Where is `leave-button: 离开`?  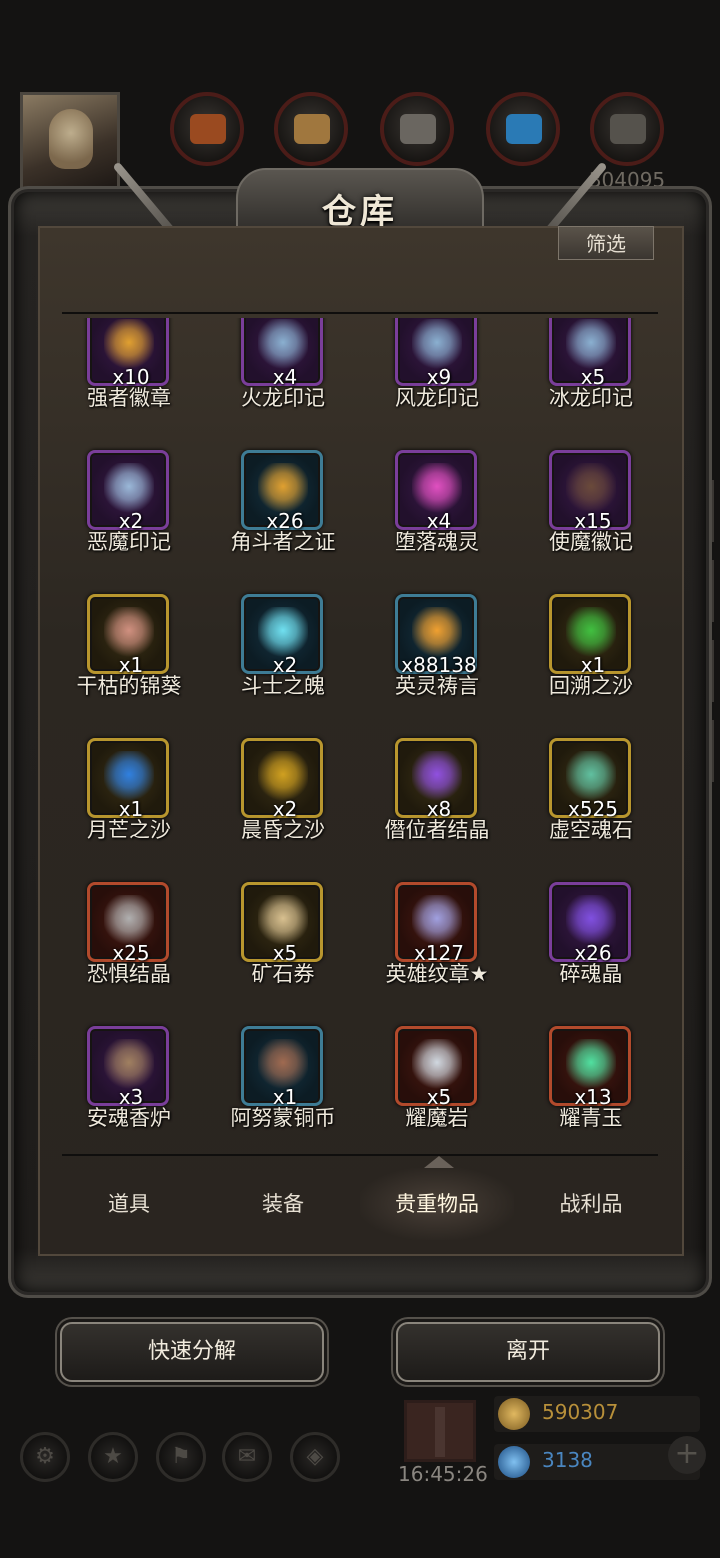 leave-button: 离开 is located at coordinates (528, 1352).